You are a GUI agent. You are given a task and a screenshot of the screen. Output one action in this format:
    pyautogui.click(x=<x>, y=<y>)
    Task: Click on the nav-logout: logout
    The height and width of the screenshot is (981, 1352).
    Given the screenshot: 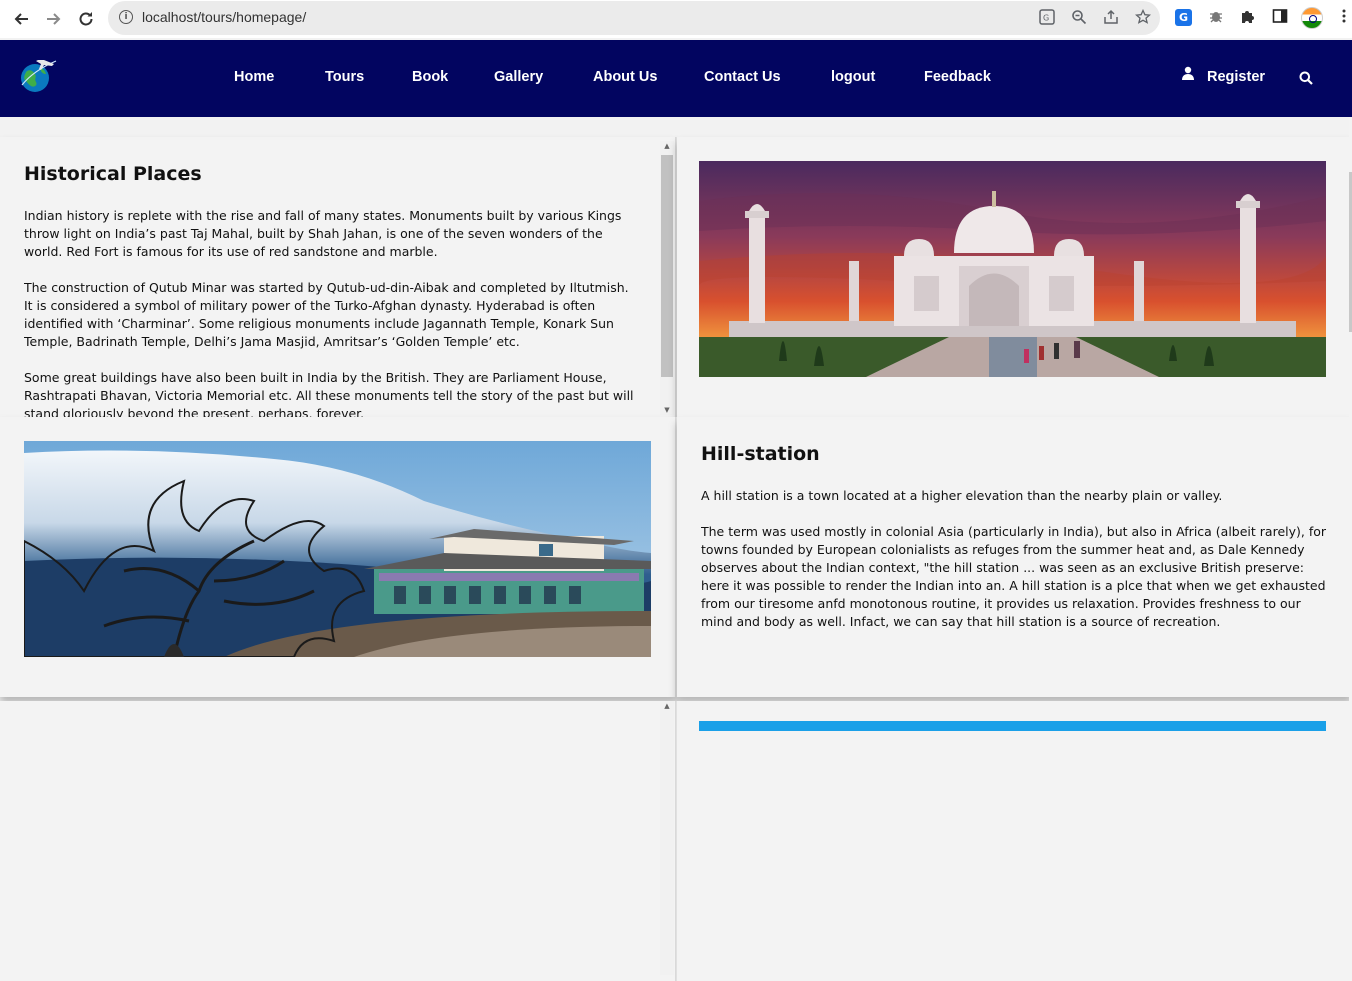 What is the action you would take?
    pyautogui.click(x=853, y=77)
    